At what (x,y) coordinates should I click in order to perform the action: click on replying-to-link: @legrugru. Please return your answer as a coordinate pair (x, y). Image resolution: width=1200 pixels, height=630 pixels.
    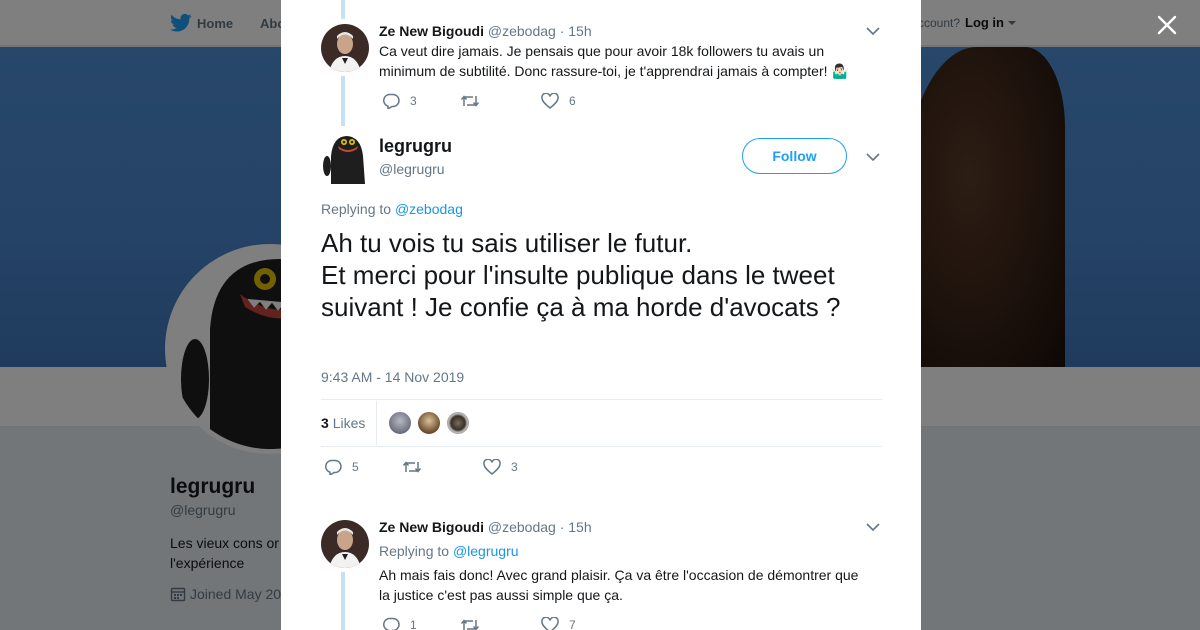
    Looking at the image, I should click on (486, 551).